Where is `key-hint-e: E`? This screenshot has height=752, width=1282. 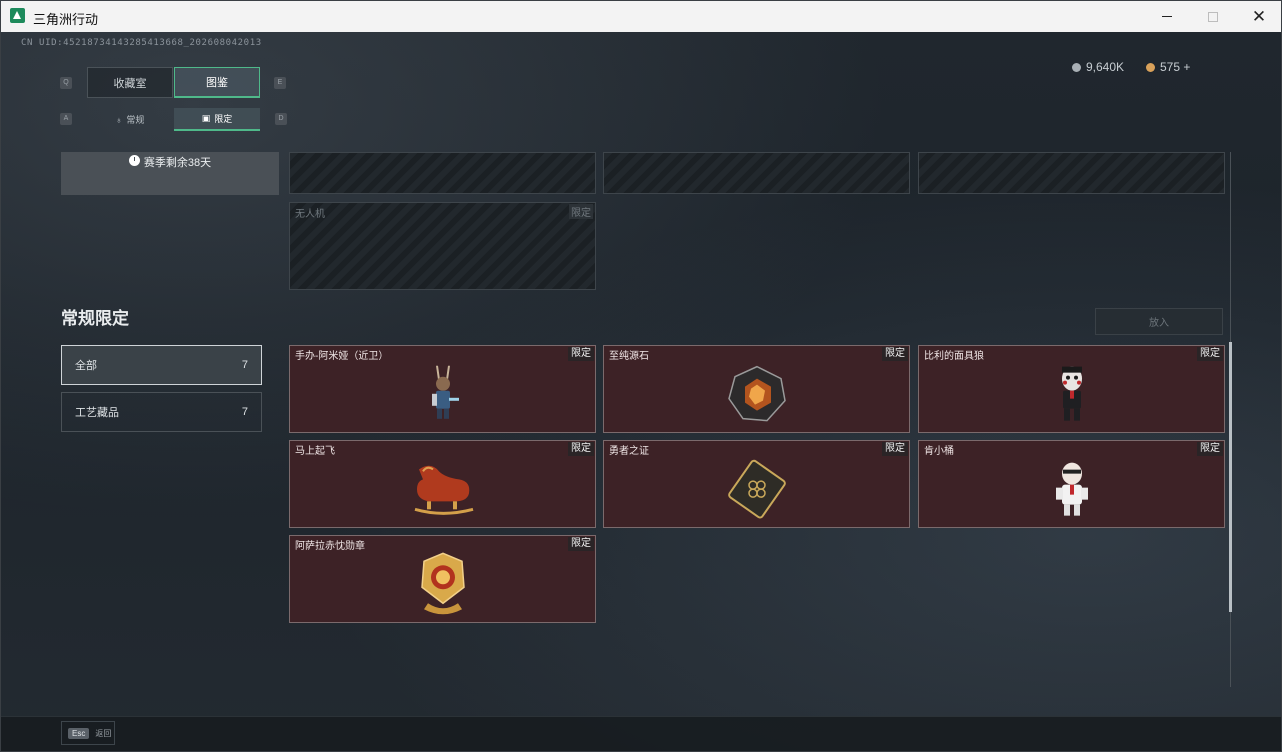 key-hint-e: E is located at coordinates (280, 83).